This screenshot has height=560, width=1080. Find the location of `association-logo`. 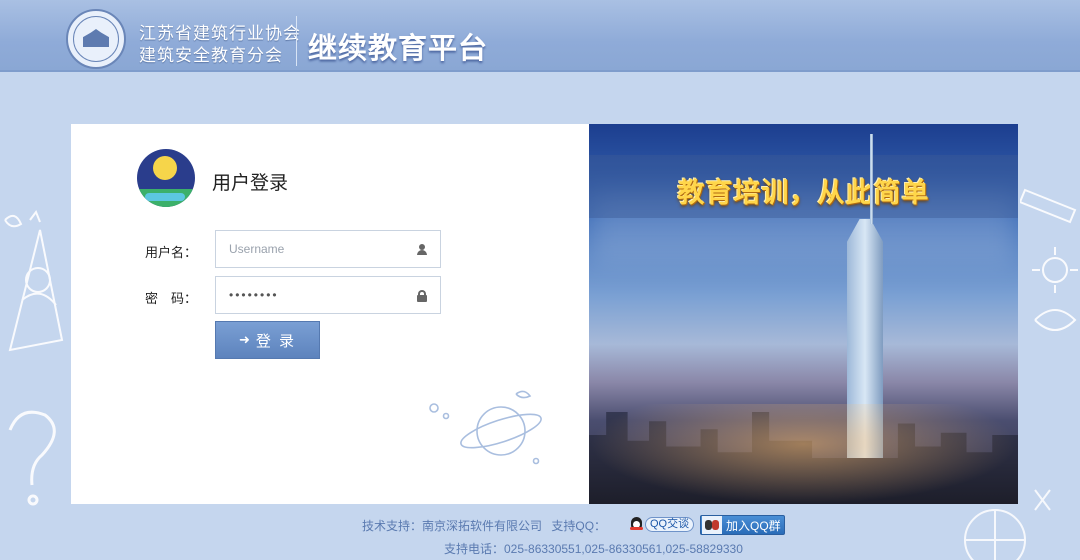

association-logo is located at coordinates (96, 39).